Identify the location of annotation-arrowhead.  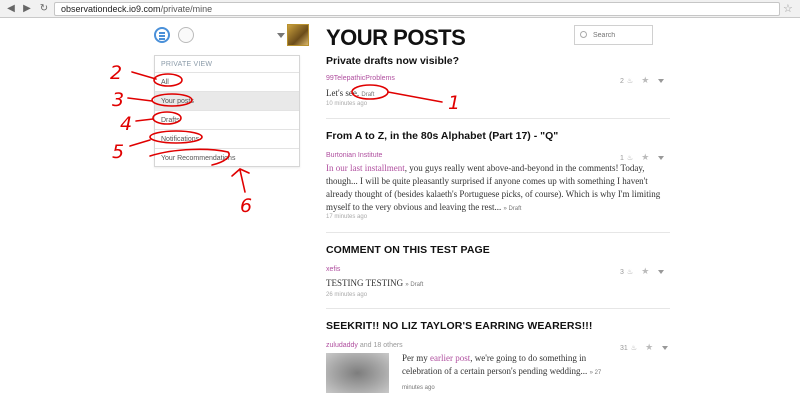
(240, 172).